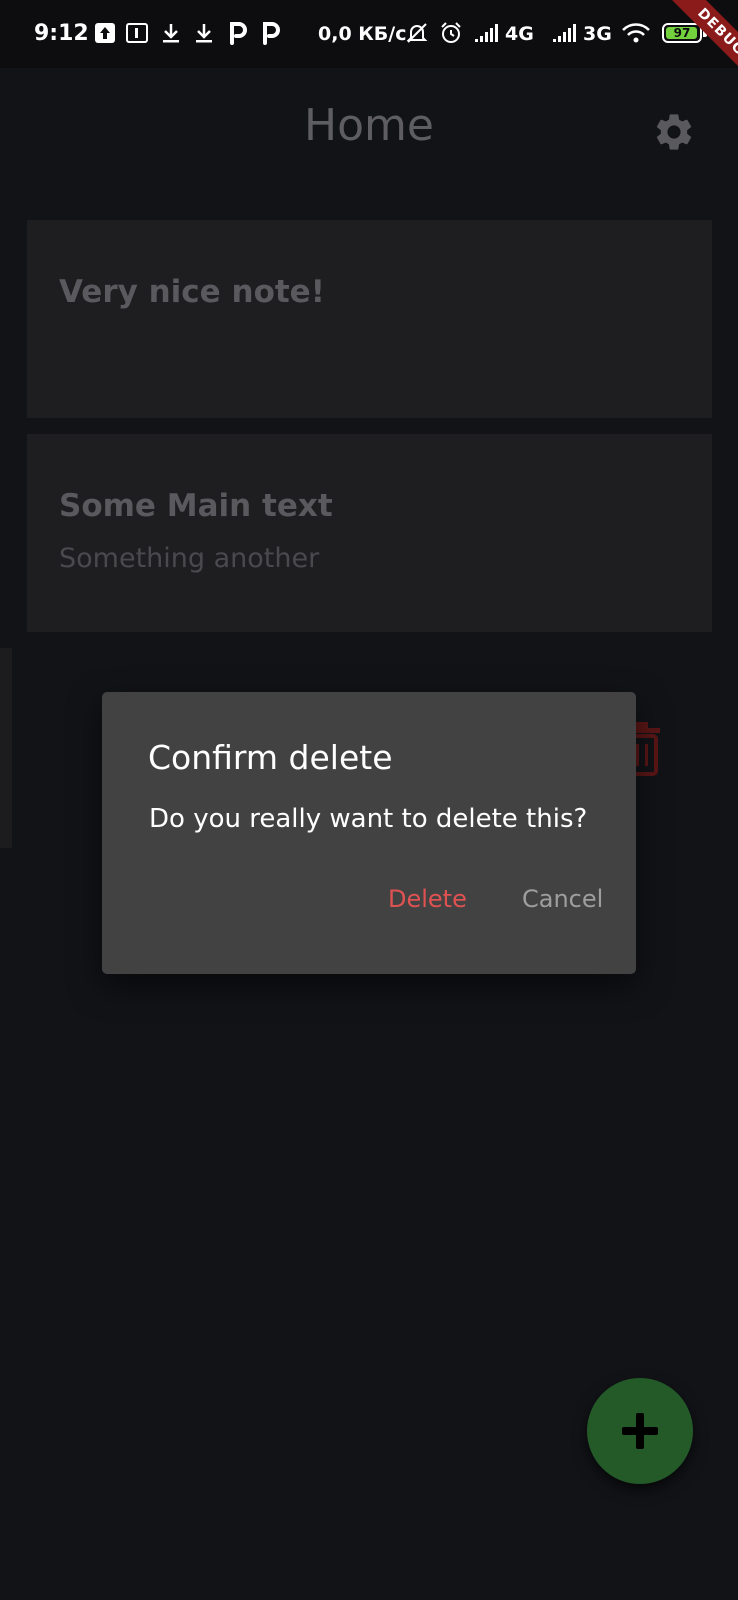  What do you see at coordinates (61, 33) in the screenshot?
I see `status-time: 9:12` at bounding box center [61, 33].